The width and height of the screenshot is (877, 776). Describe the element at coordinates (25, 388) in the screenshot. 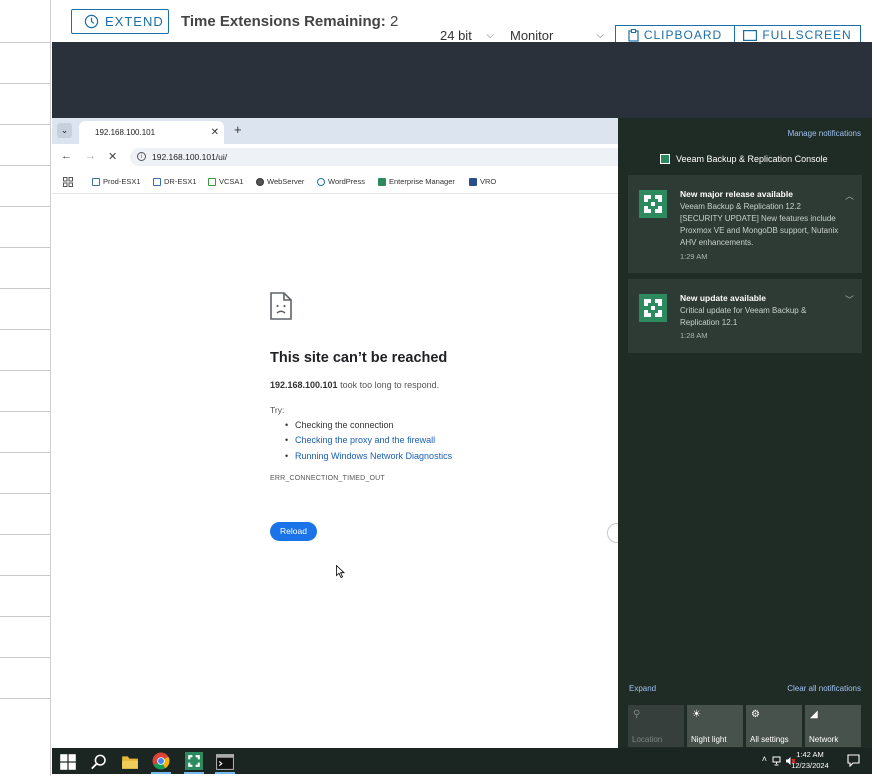

I see `left-panel` at that location.